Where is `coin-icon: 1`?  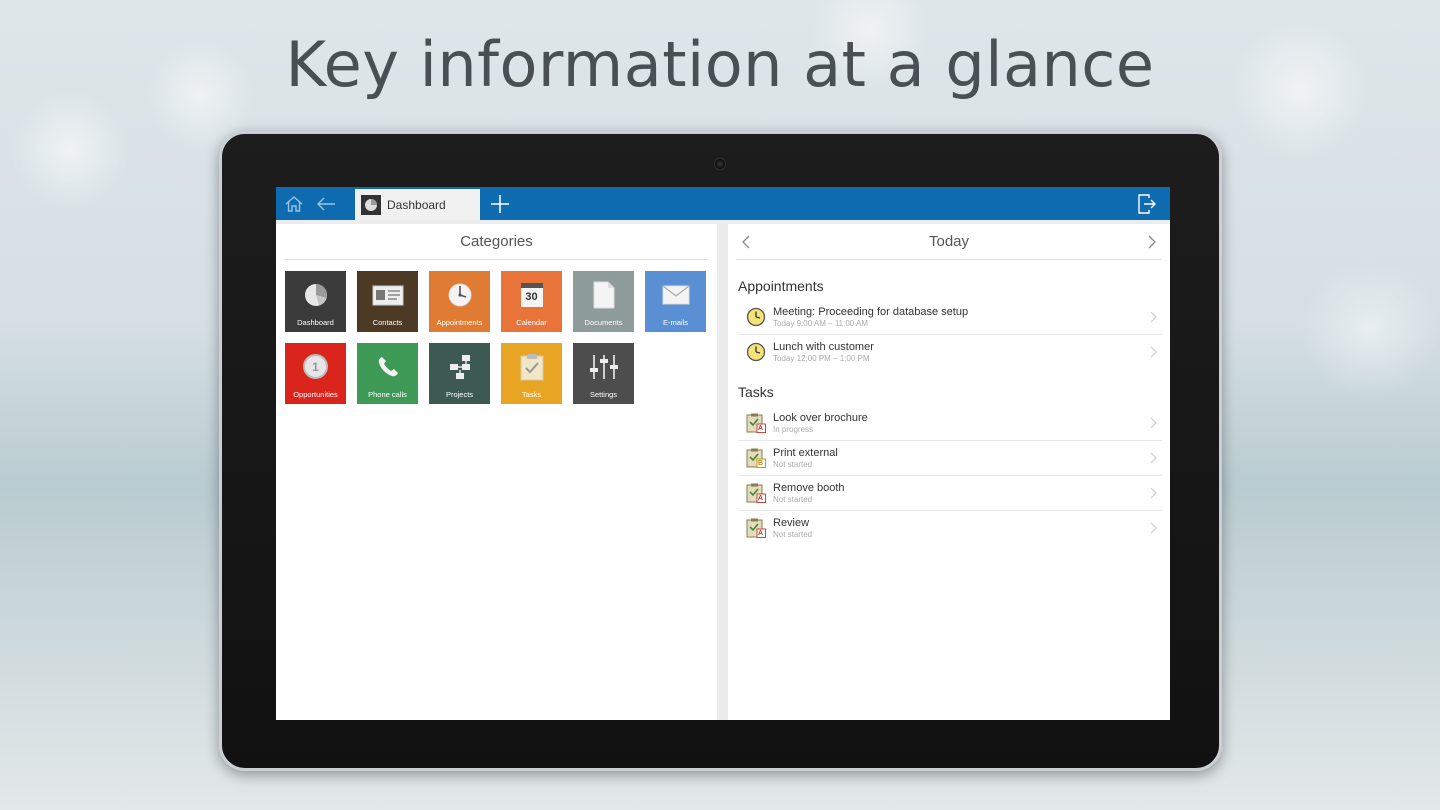 coin-icon: 1 is located at coordinates (315, 366).